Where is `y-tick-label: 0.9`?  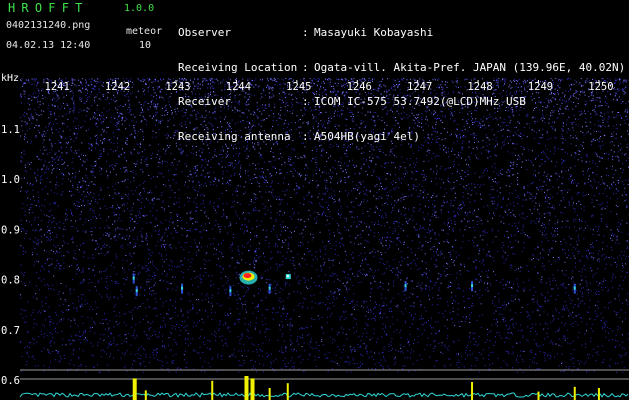
y-tick-label: 0.9 is located at coordinates (10, 230).